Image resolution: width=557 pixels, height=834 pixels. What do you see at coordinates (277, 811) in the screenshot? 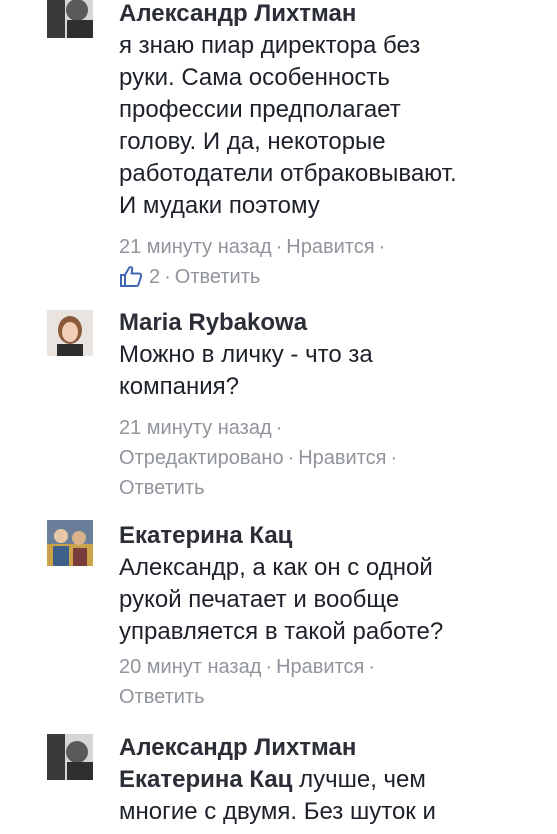
I see `comment-text-line: многие с двумя. Без шуток и` at bounding box center [277, 811].